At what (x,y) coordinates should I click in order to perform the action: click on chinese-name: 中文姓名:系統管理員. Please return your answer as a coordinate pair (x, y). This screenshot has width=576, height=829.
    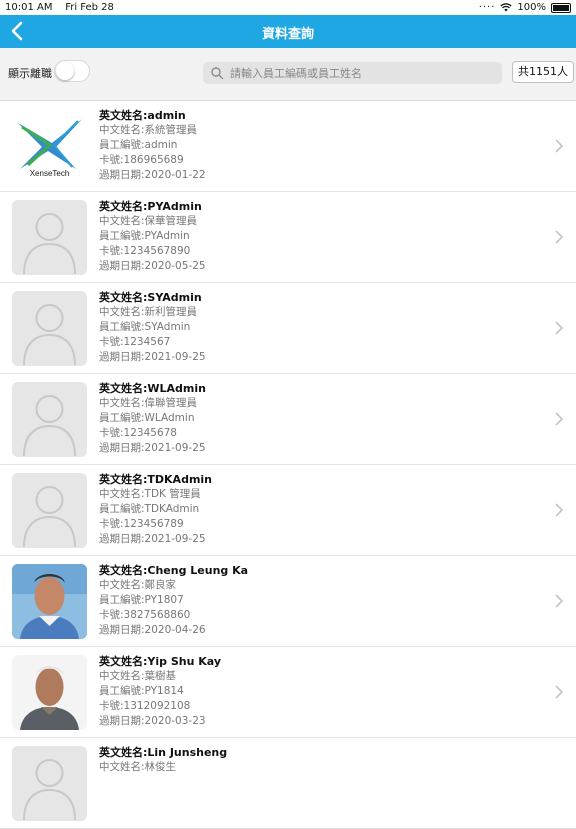
    Looking at the image, I should click on (148, 130).